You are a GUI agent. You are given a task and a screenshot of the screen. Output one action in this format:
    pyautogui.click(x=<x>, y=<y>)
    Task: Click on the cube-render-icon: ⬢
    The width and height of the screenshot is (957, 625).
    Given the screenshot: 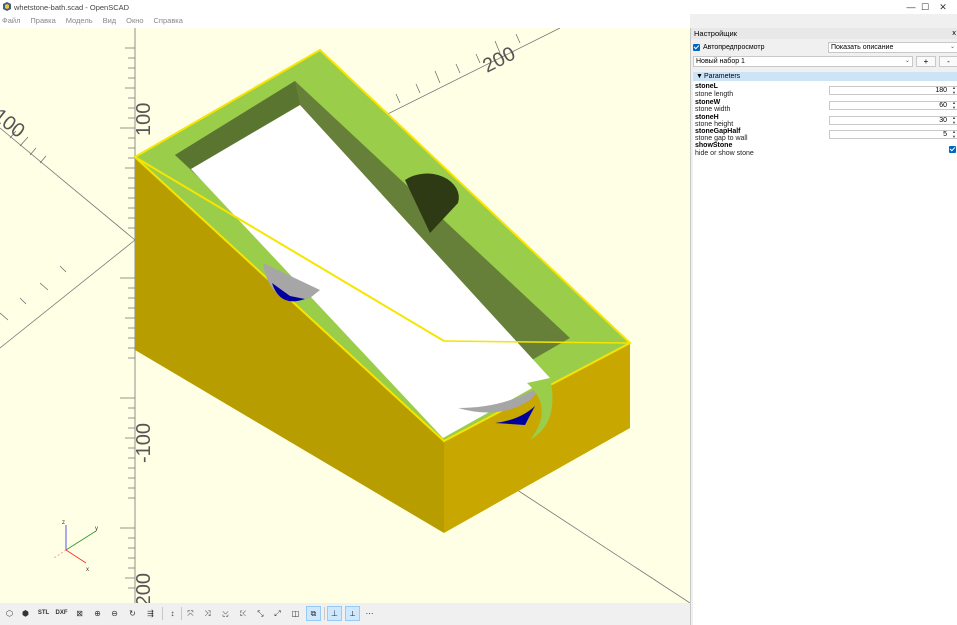 What is the action you would take?
    pyautogui.click(x=25, y=613)
    